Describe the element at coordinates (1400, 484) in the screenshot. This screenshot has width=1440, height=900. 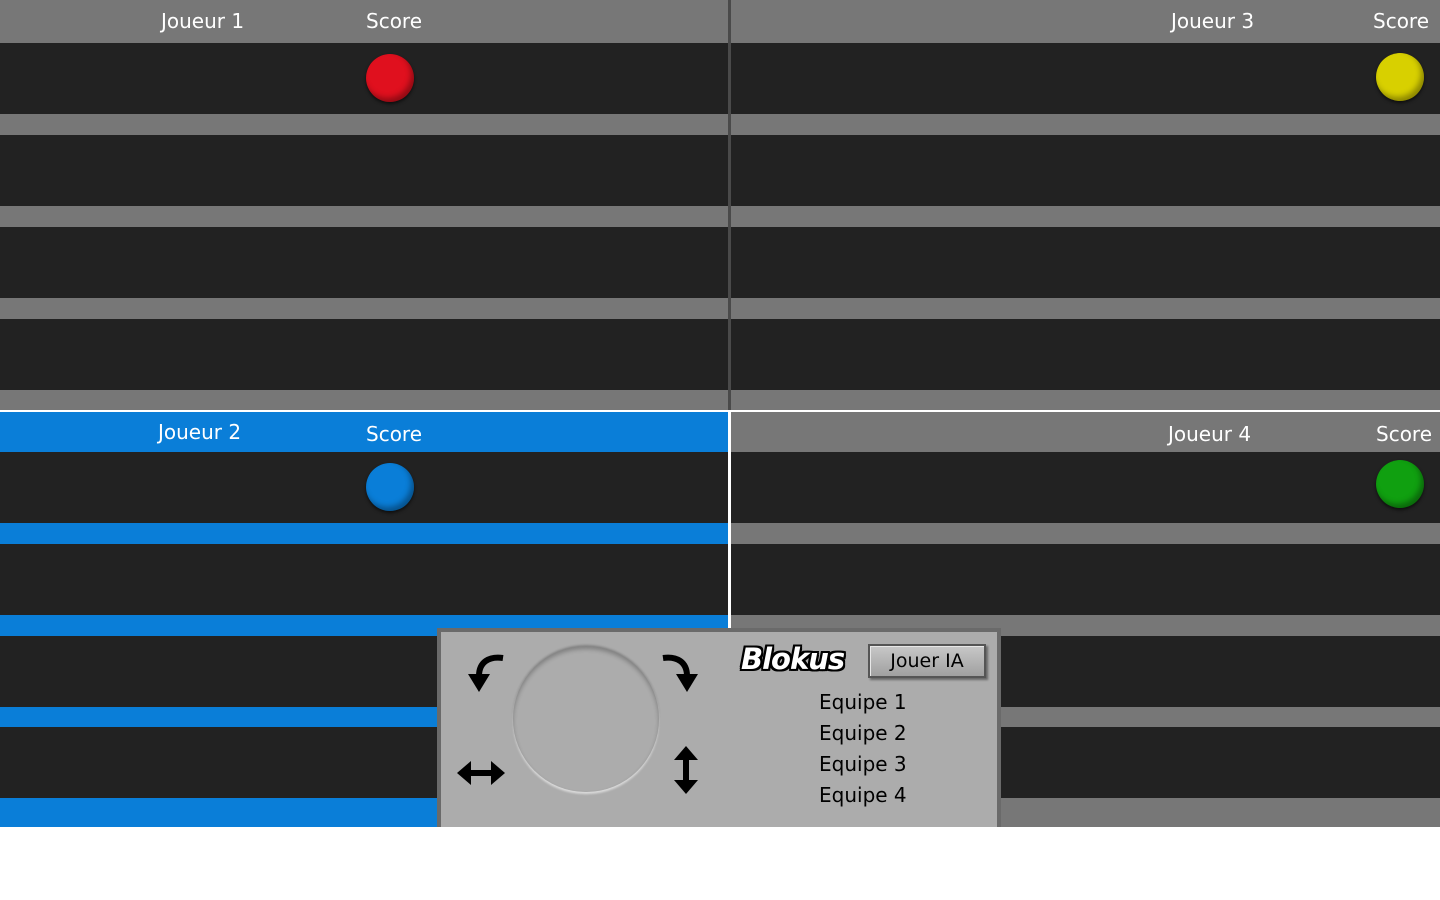
I see `player-4-color-marker` at that location.